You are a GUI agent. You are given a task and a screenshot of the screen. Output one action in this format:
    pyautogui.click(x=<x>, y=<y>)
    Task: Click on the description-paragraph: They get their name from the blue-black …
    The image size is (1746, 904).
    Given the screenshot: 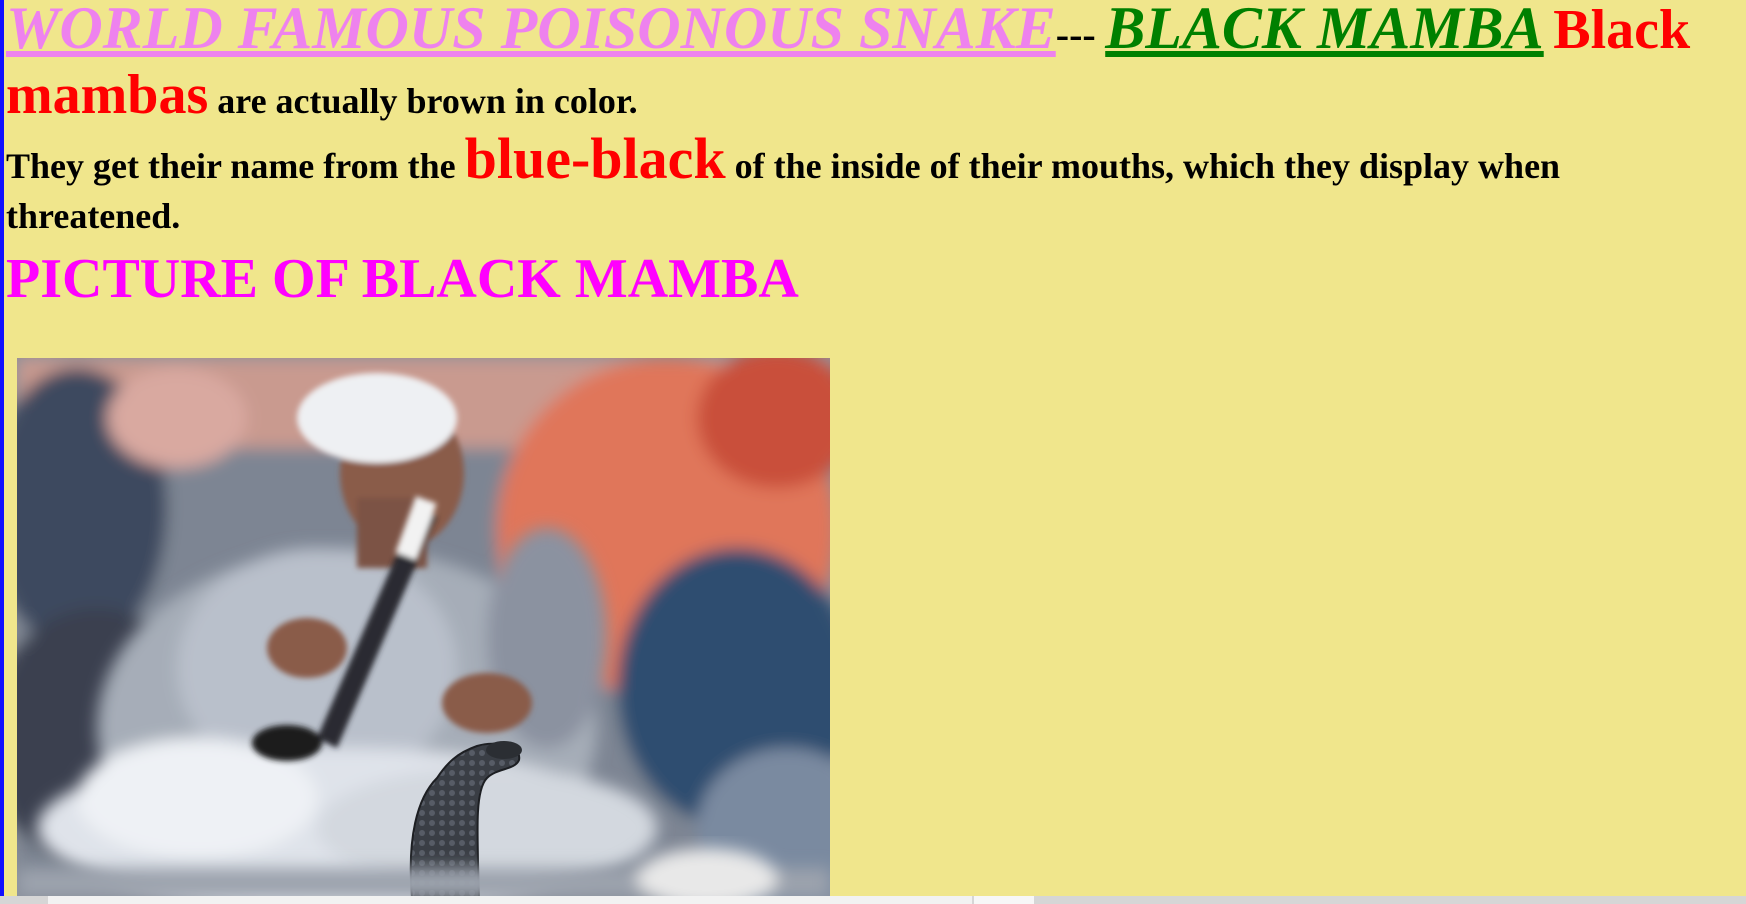 What is the action you would take?
    pyautogui.click(x=873, y=185)
    